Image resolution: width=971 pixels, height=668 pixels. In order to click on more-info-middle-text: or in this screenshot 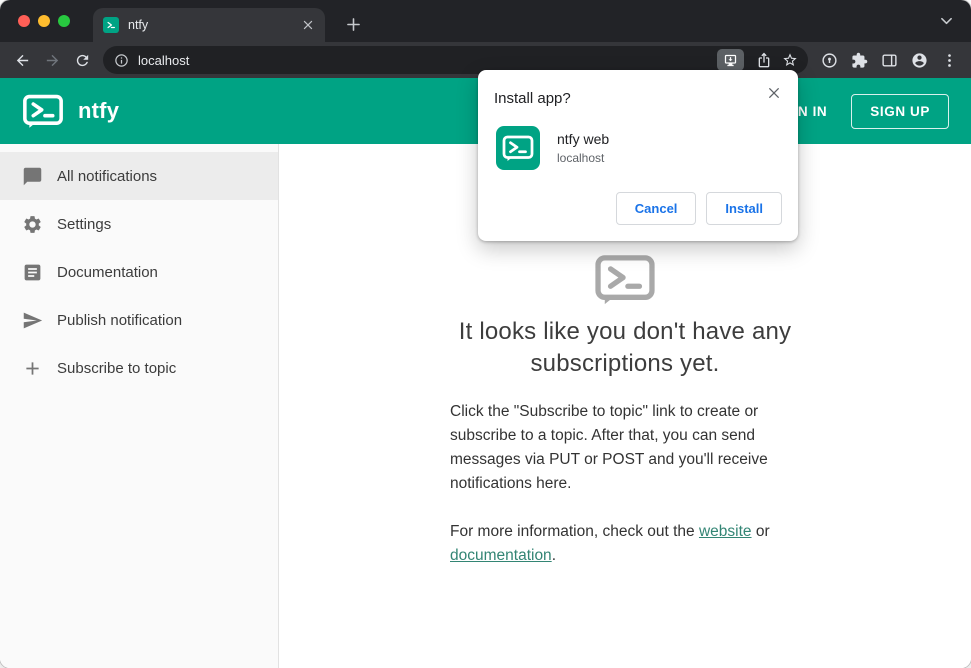, I will do `click(760, 531)`.